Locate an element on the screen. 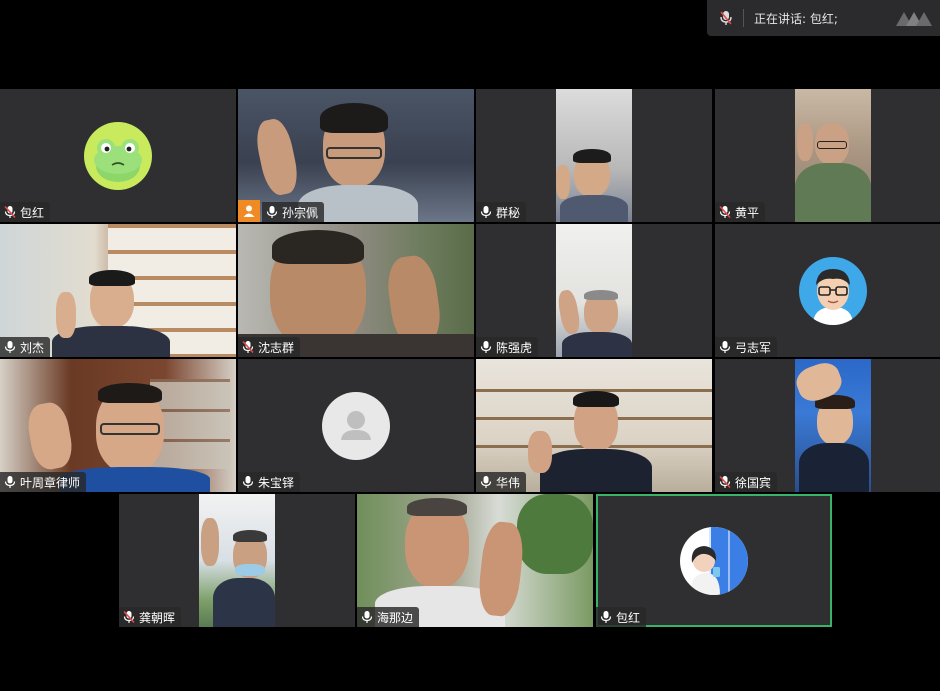 This screenshot has width=940, height=691. participant-nameplate: 黄平 is located at coordinates (740, 212).